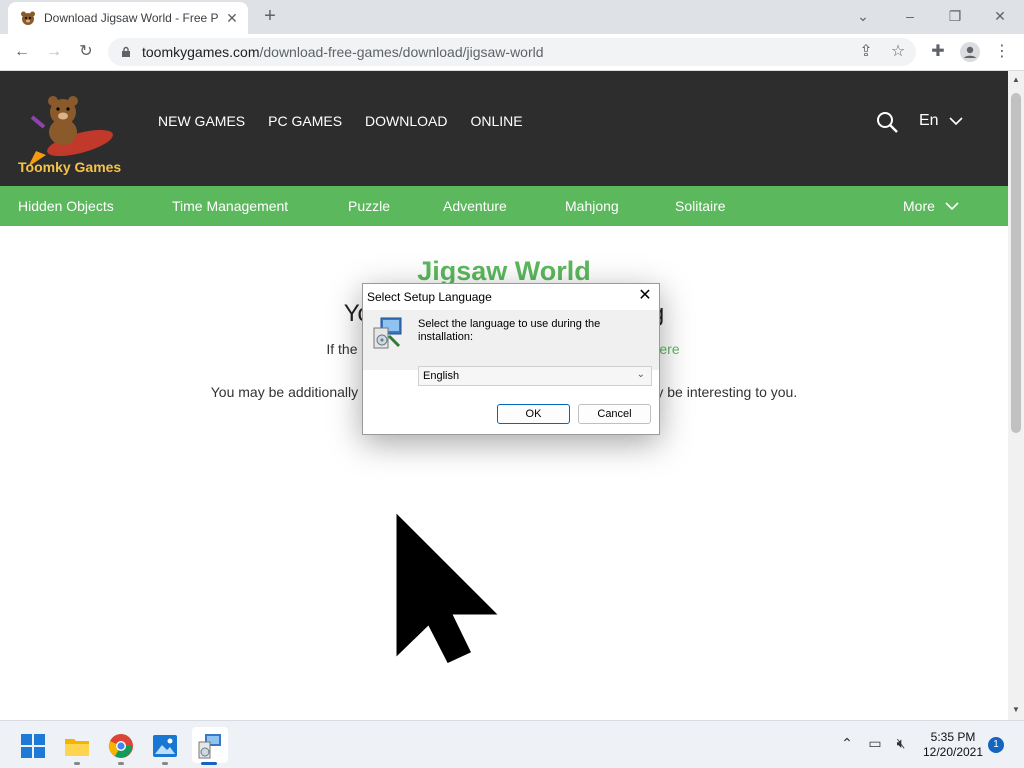  What do you see at coordinates (910, 16) in the screenshot?
I see `minimize-icon: –` at bounding box center [910, 16].